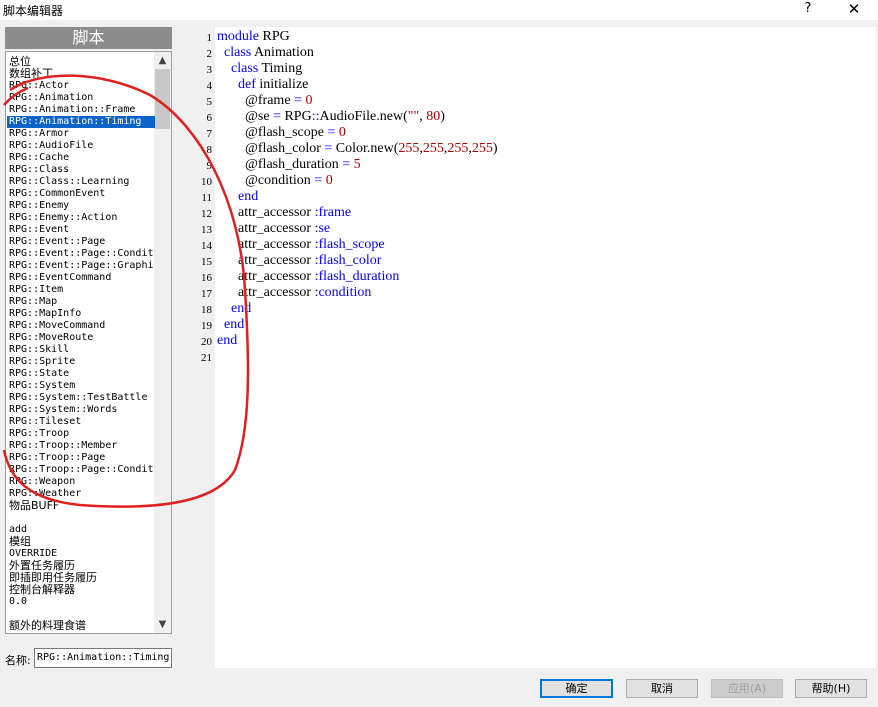 The width and height of the screenshot is (878, 707). I want to click on code-line: def initialize, so click(262, 85).